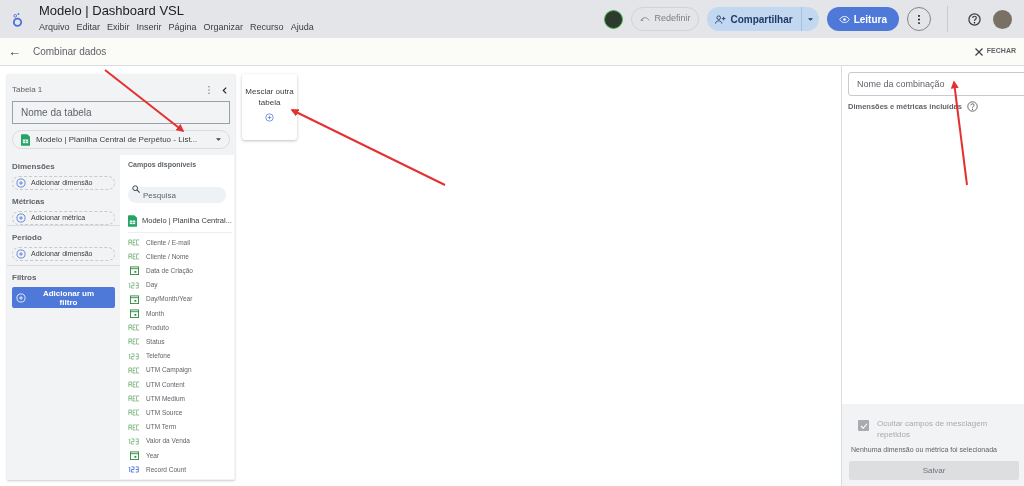 Image resolution: width=1024 pixels, height=486 pixels. Describe the element at coordinates (54, 28) in the screenshot. I see `menu-item: Arquivo` at that location.